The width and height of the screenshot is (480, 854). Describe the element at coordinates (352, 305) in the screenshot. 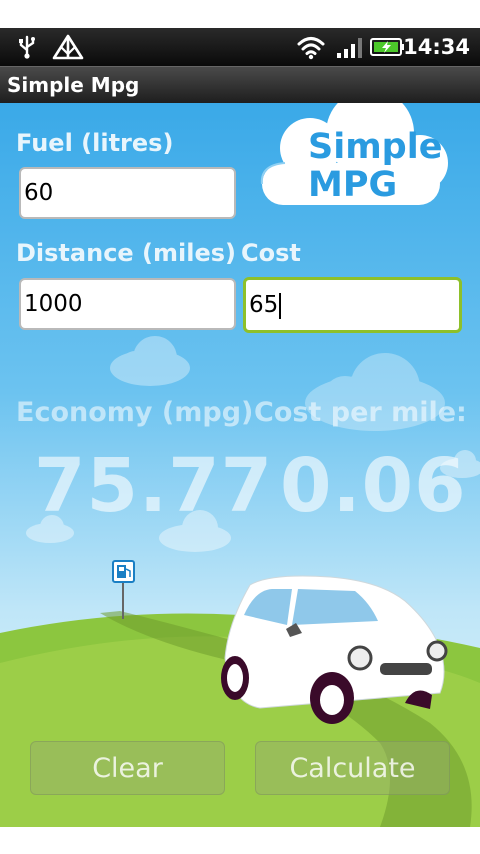

I see `cost-input: 65` at that location.